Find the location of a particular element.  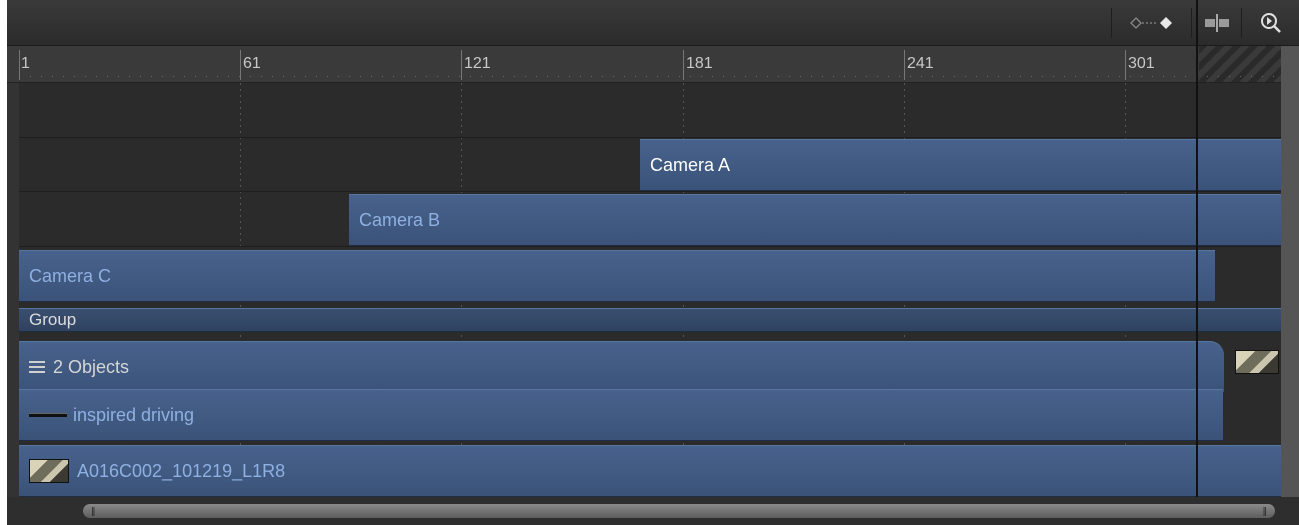

audio-waveform-icon is located at coordinates (48, 415).